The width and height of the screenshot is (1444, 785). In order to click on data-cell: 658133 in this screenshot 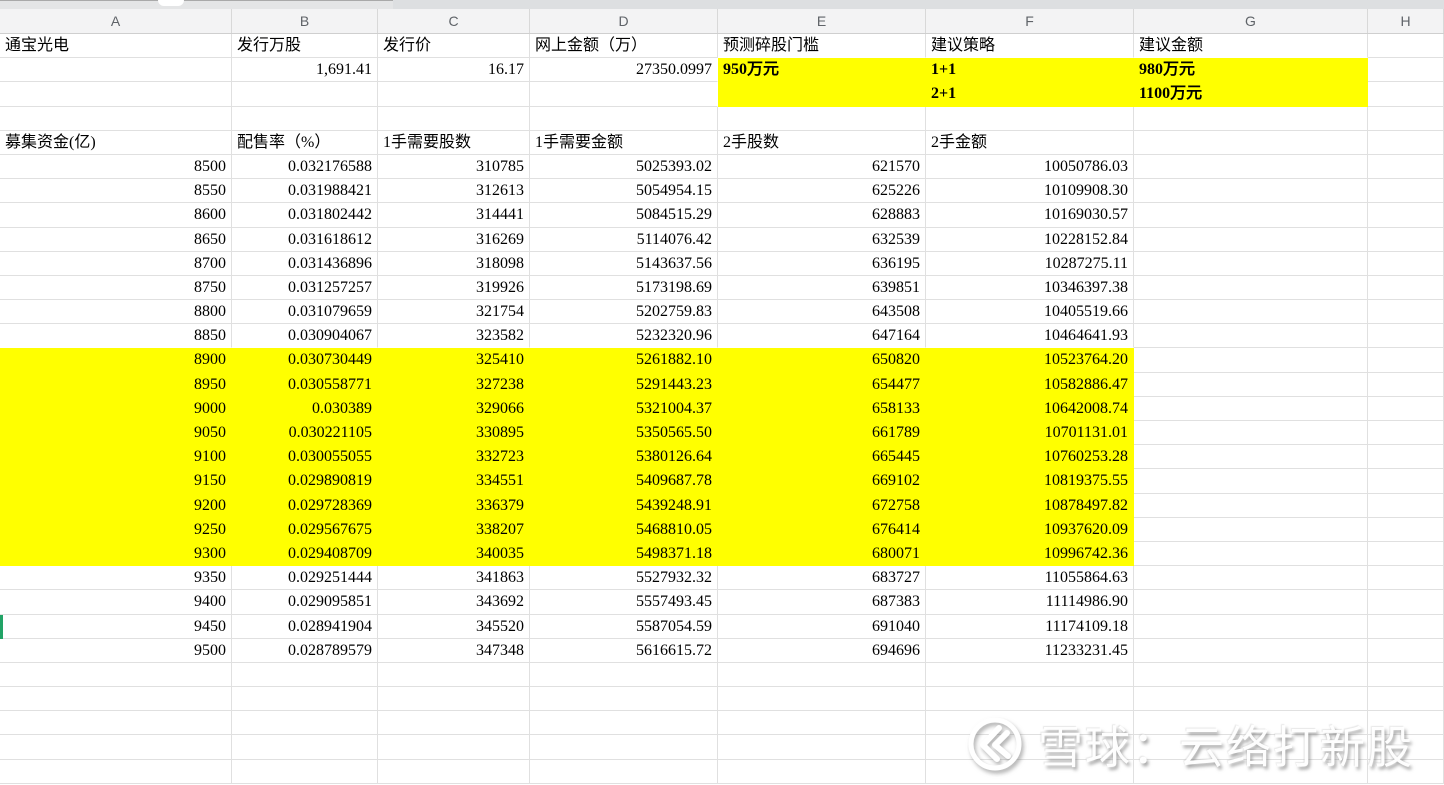, I will do `click(822, 408)`.